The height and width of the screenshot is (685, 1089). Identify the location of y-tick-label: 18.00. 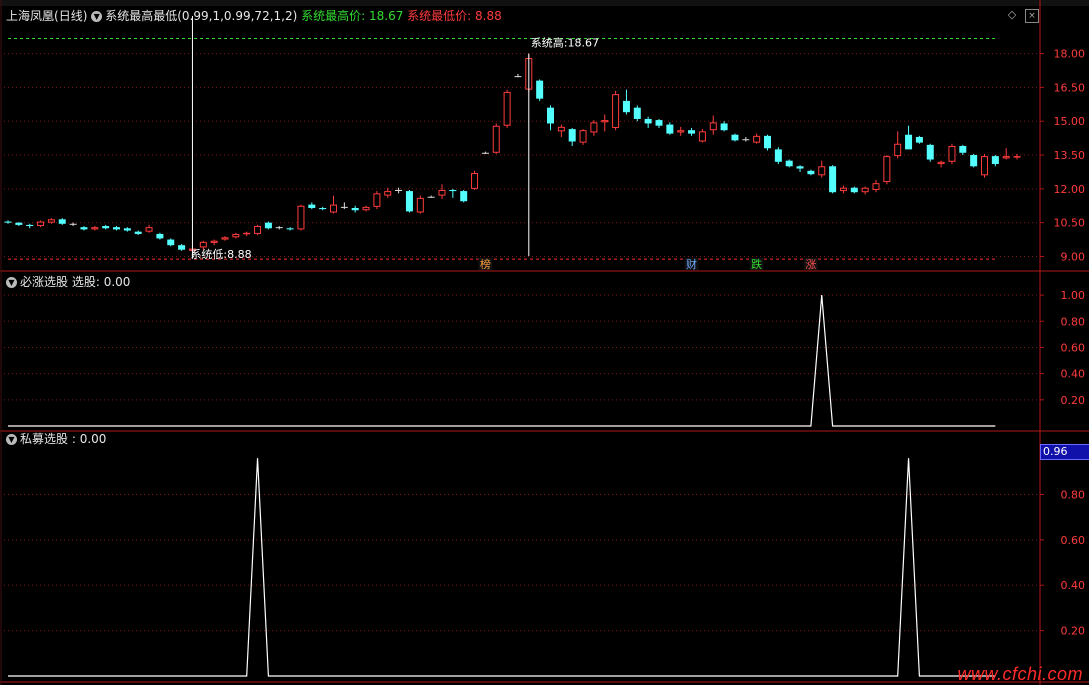
(1070, 54).